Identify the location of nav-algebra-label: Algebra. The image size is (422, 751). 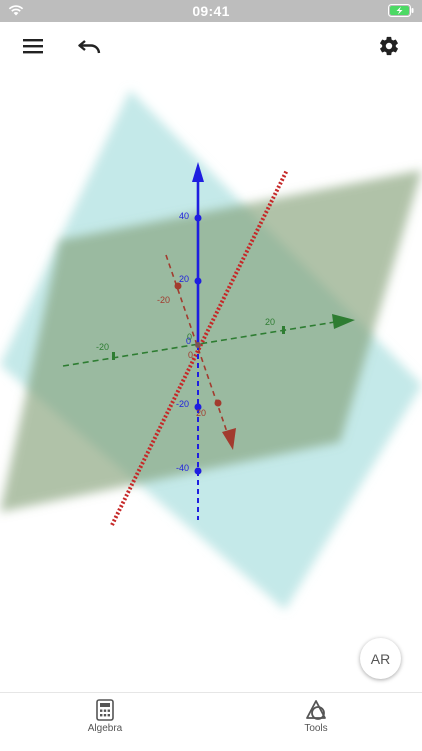
(105, 728).